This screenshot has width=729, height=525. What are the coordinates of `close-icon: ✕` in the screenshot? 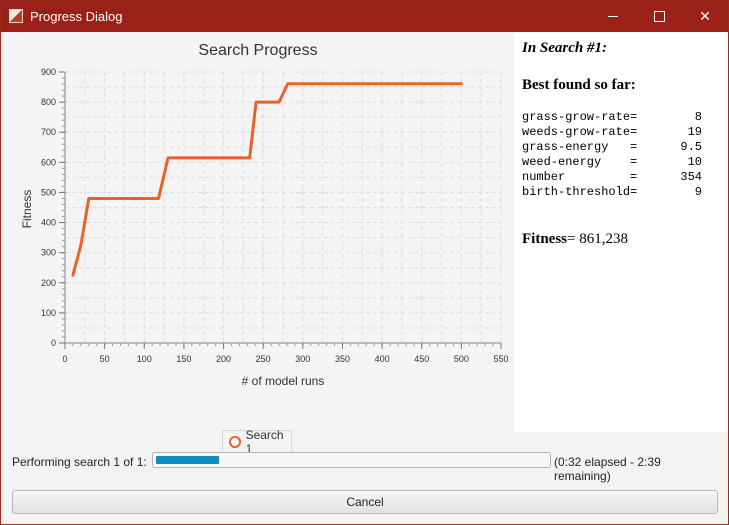 It's located at (705, 16).